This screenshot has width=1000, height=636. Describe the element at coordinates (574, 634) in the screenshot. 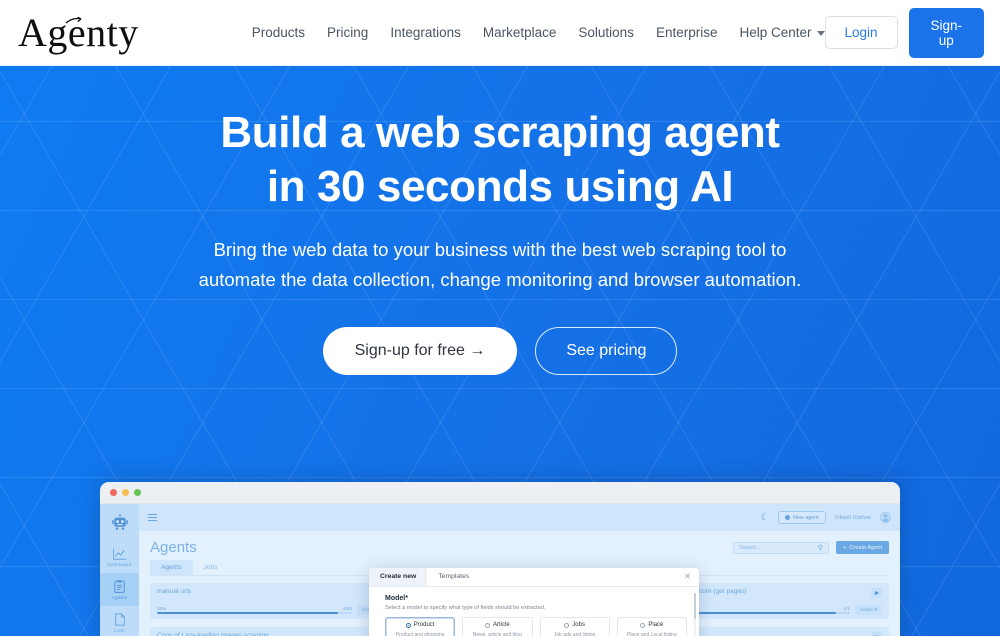

I see `model-option-sub: Job ads and listing` at that location.